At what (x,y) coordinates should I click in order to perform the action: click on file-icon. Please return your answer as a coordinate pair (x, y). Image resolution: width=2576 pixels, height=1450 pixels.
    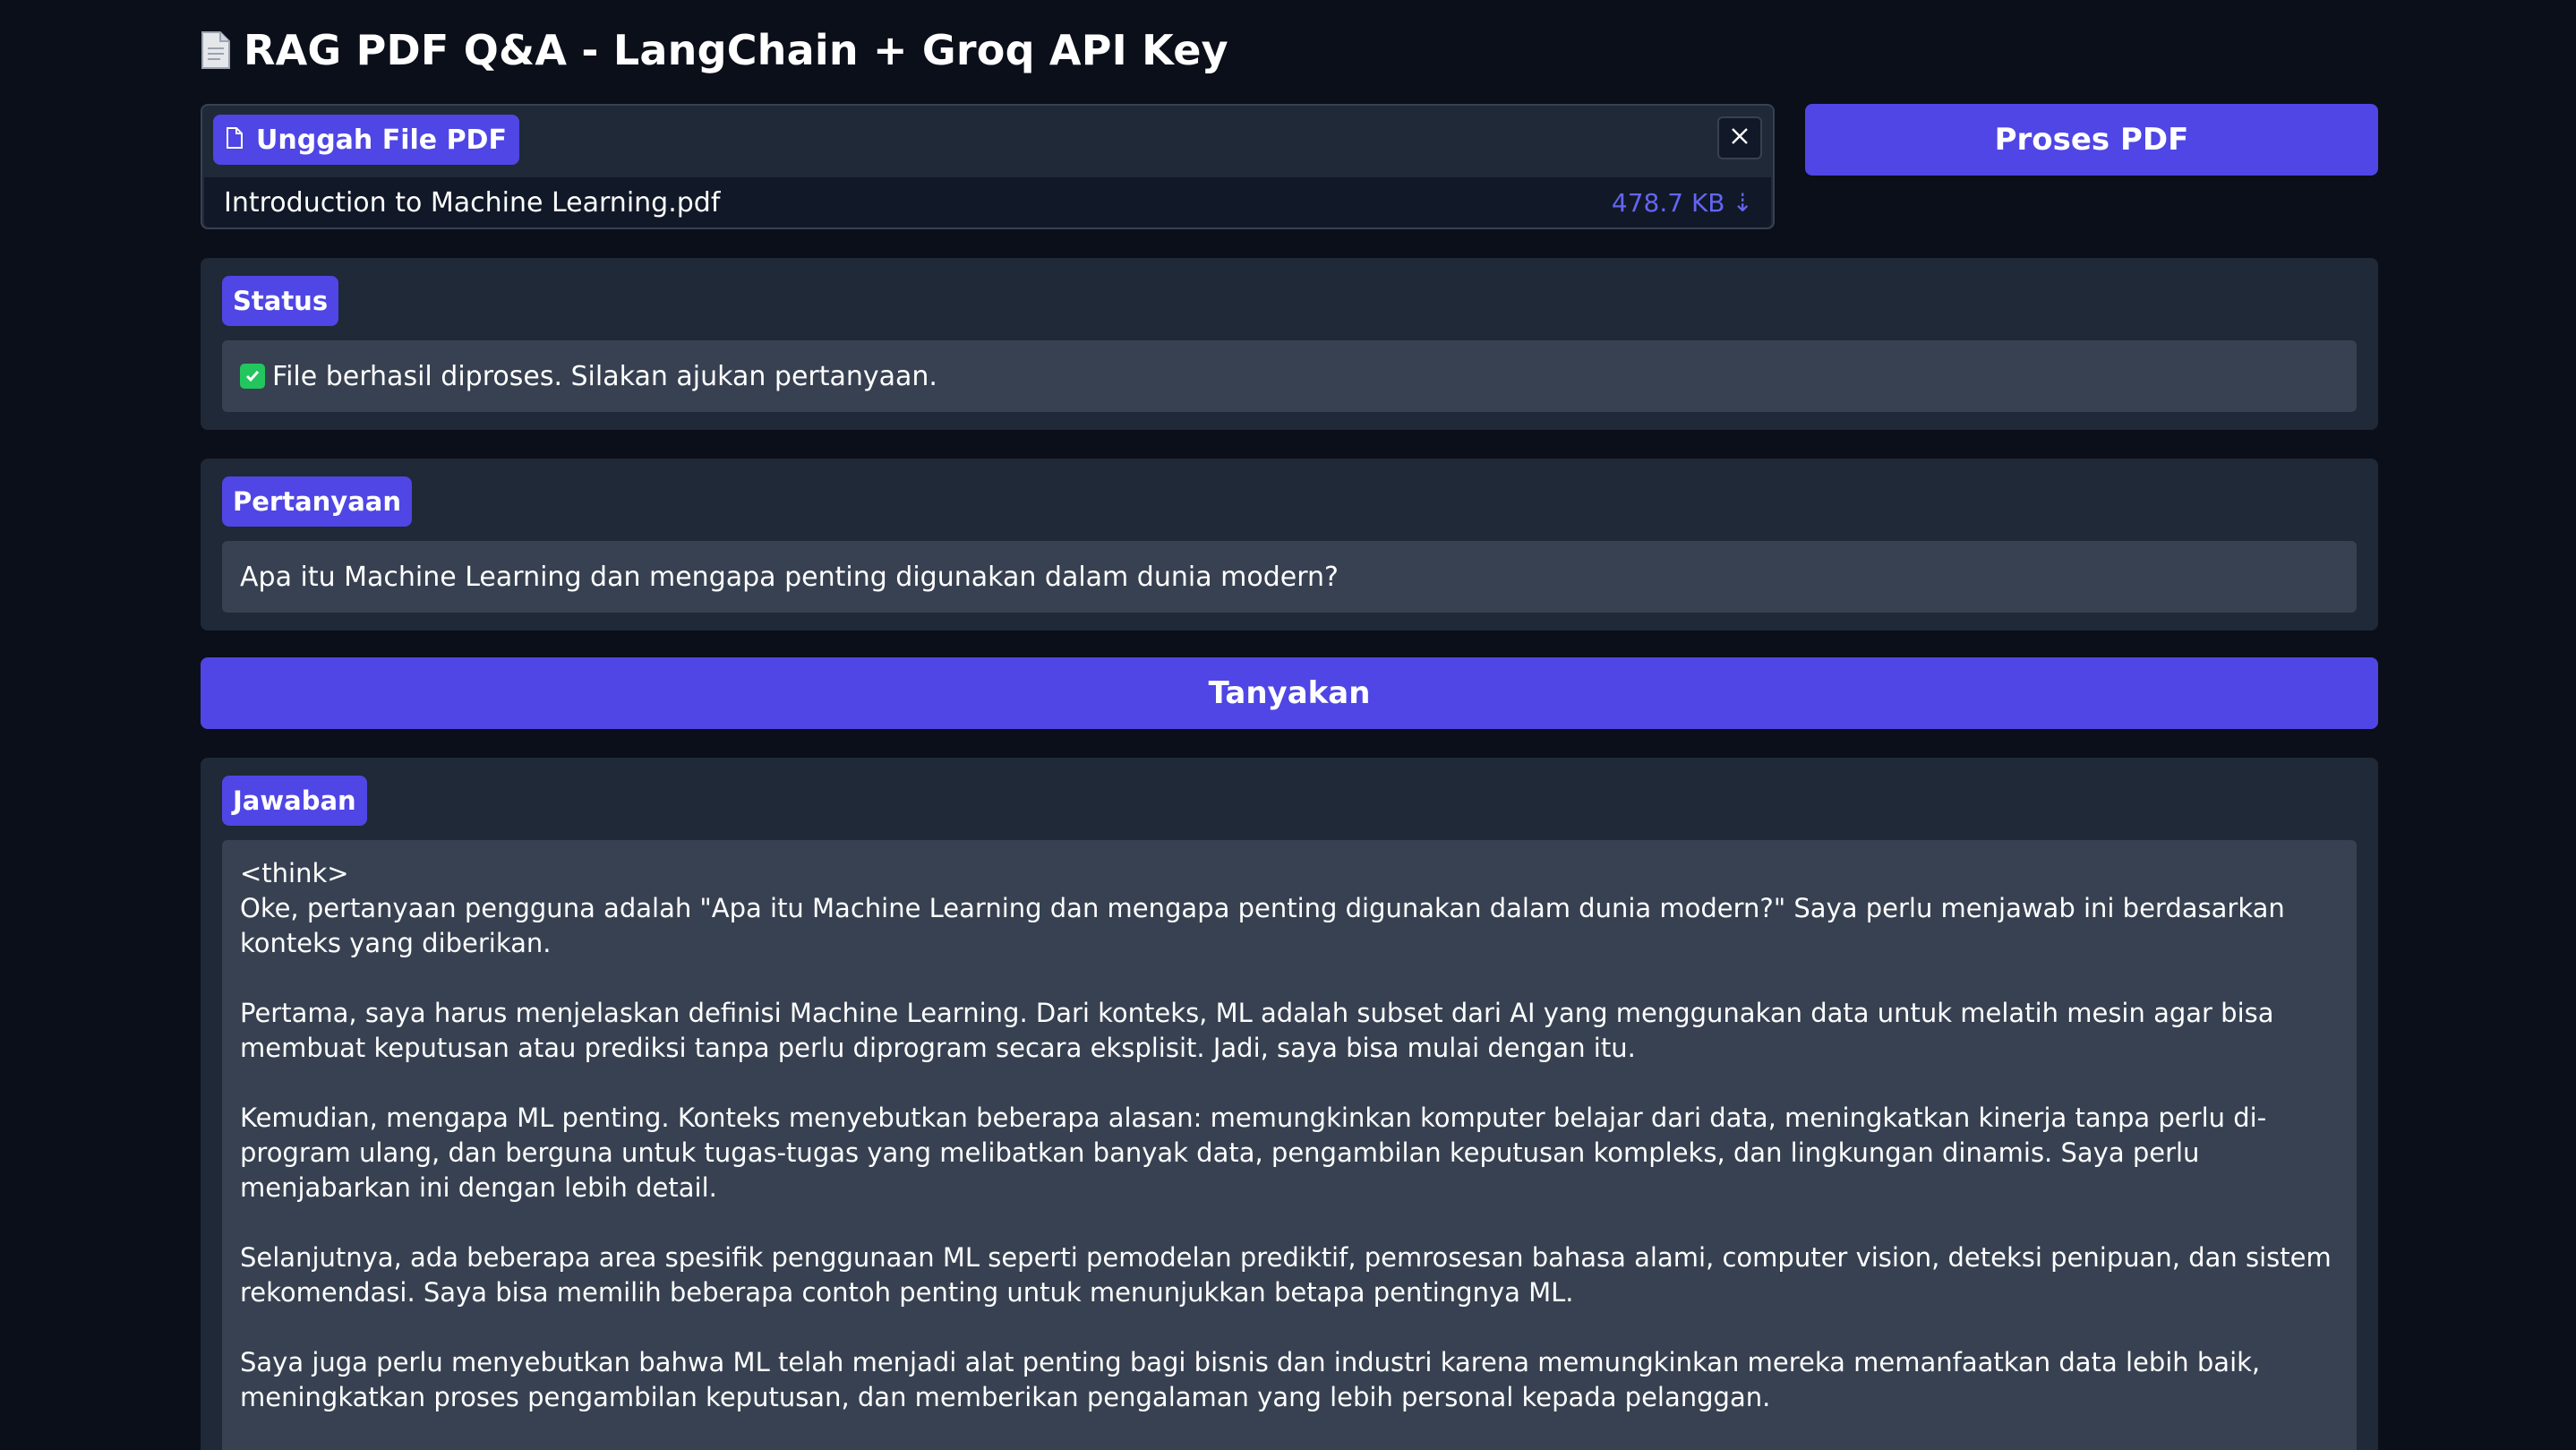
    Looking at the image, I should click on (235, 140).